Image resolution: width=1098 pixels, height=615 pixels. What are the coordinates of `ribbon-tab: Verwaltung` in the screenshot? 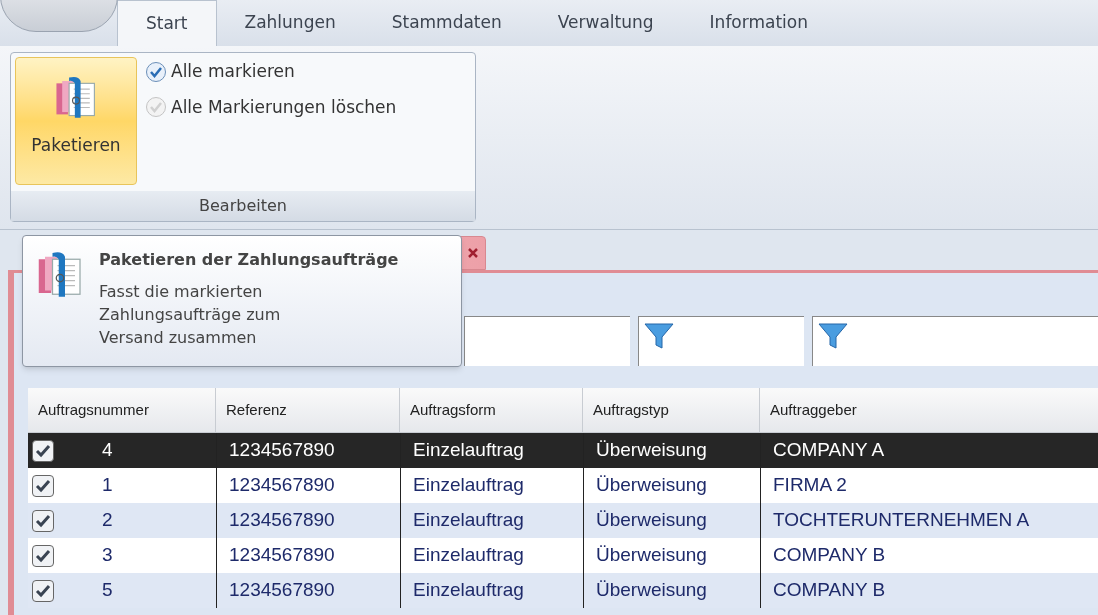 It's located at (605, 23).